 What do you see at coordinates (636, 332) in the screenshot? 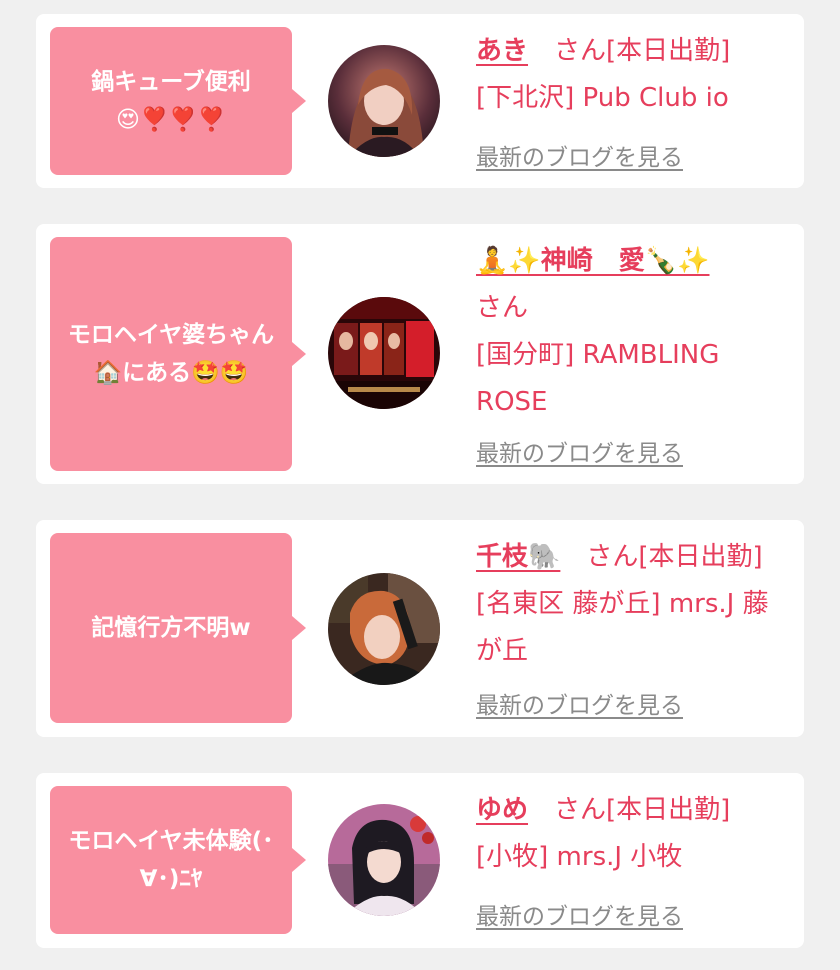
I see `post-info: 🧘✨神崎 愛🍾✨ さん [国分町] RAMBLING ROSE` at bounding box center [636, 332].